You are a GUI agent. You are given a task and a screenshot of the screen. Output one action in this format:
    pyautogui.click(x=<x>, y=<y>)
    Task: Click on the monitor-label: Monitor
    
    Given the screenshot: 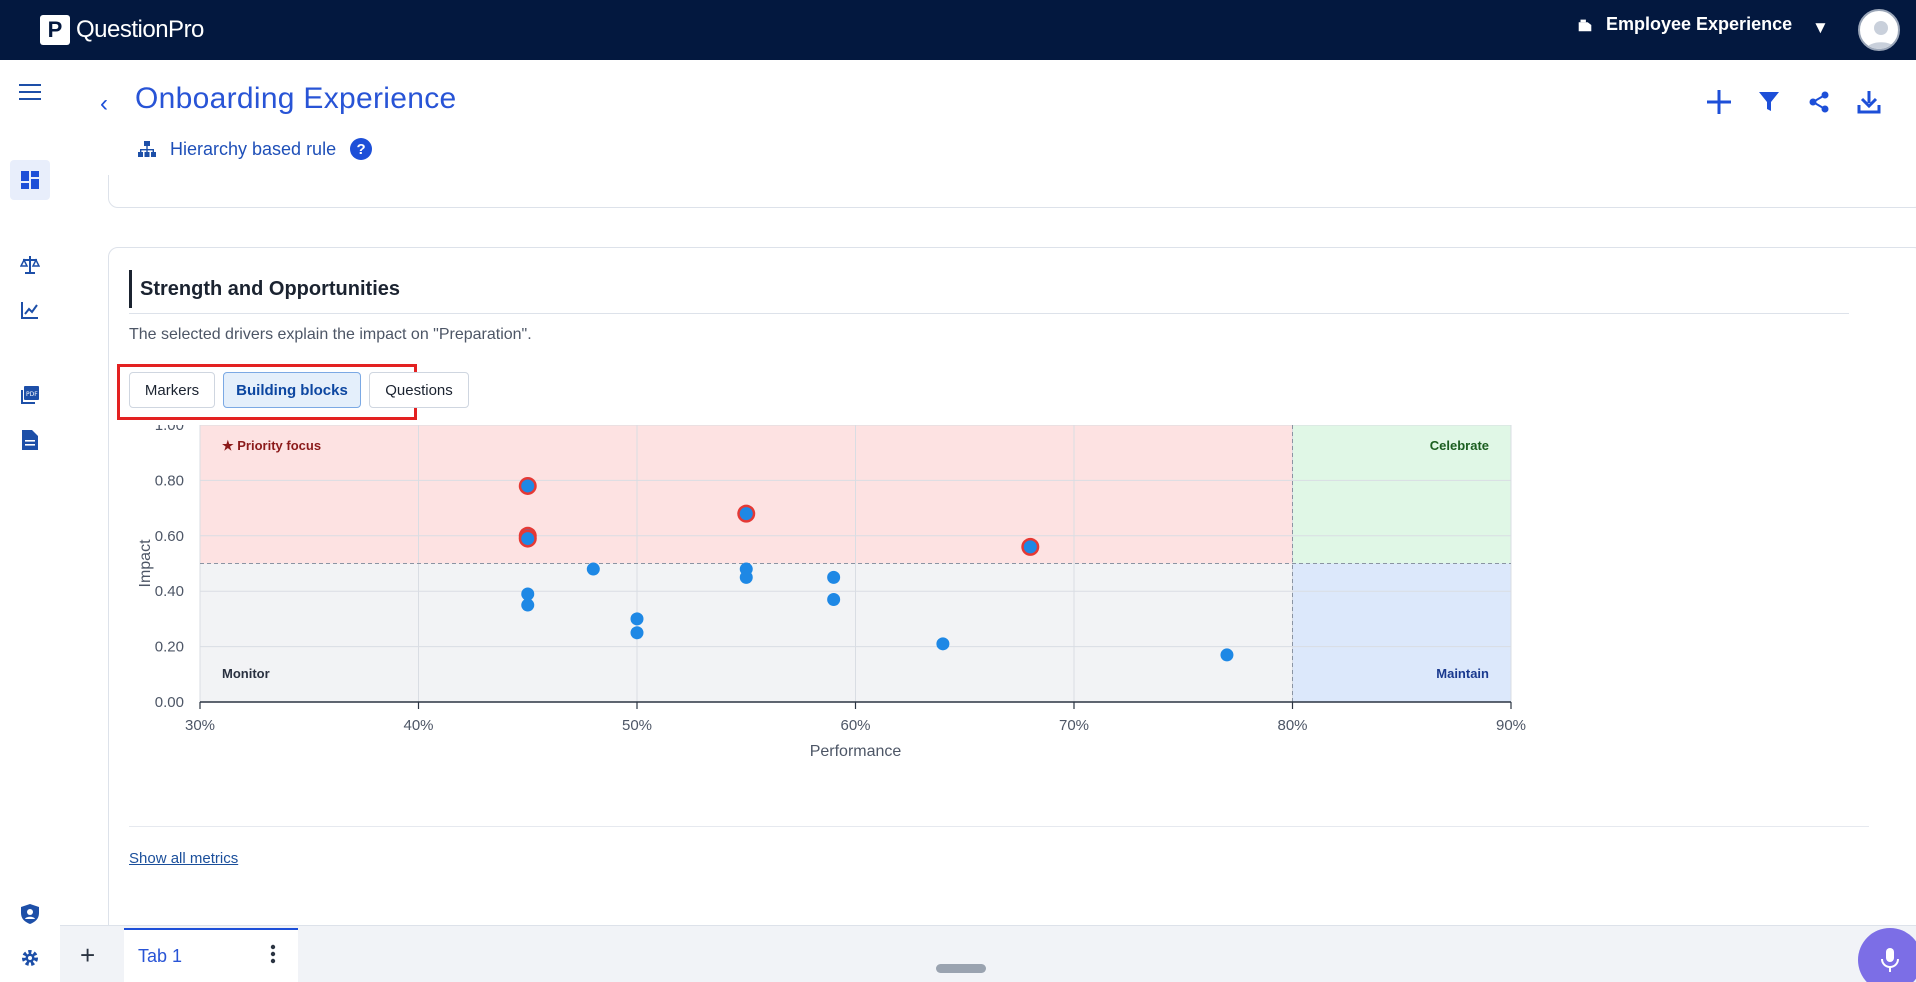 What is the action you would take?
    pyautogui.click(x=246, y=673)
    